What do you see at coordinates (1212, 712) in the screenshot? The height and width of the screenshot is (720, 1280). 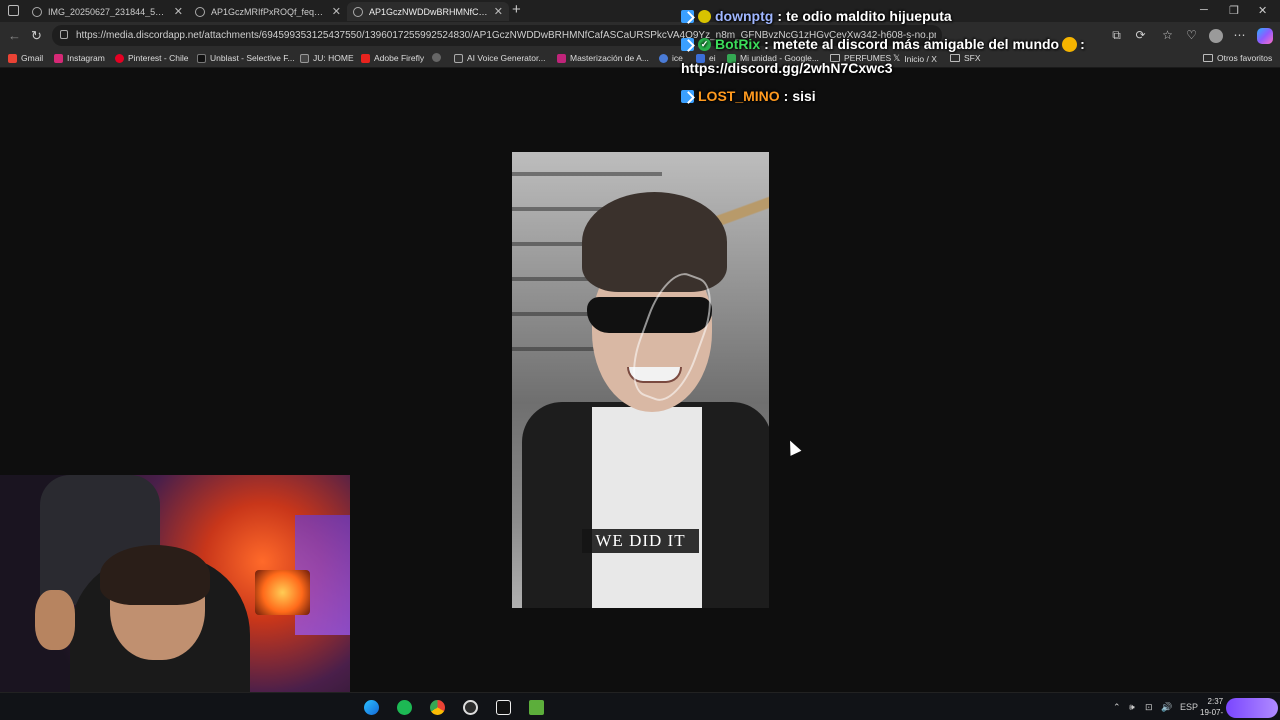 I see `clock-date: 19-07-` at bounding box center [1212, 712].